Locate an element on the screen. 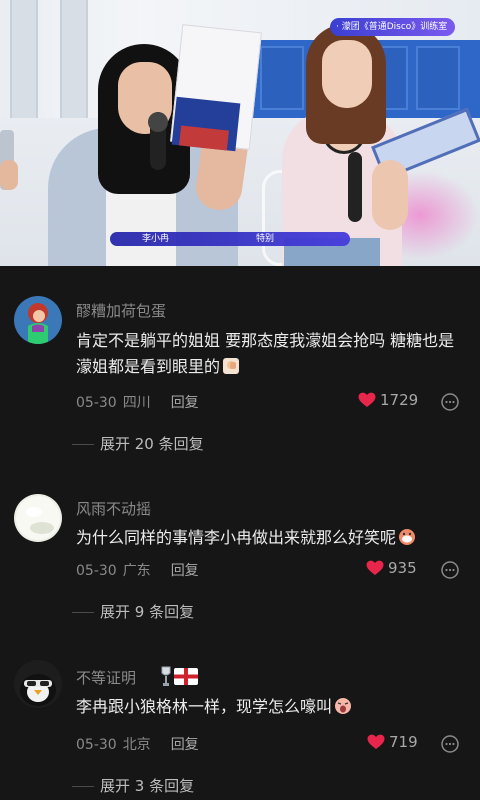 The image size is (480, 800). facepalm-emoji-icon is located at coordinates (231, 366).